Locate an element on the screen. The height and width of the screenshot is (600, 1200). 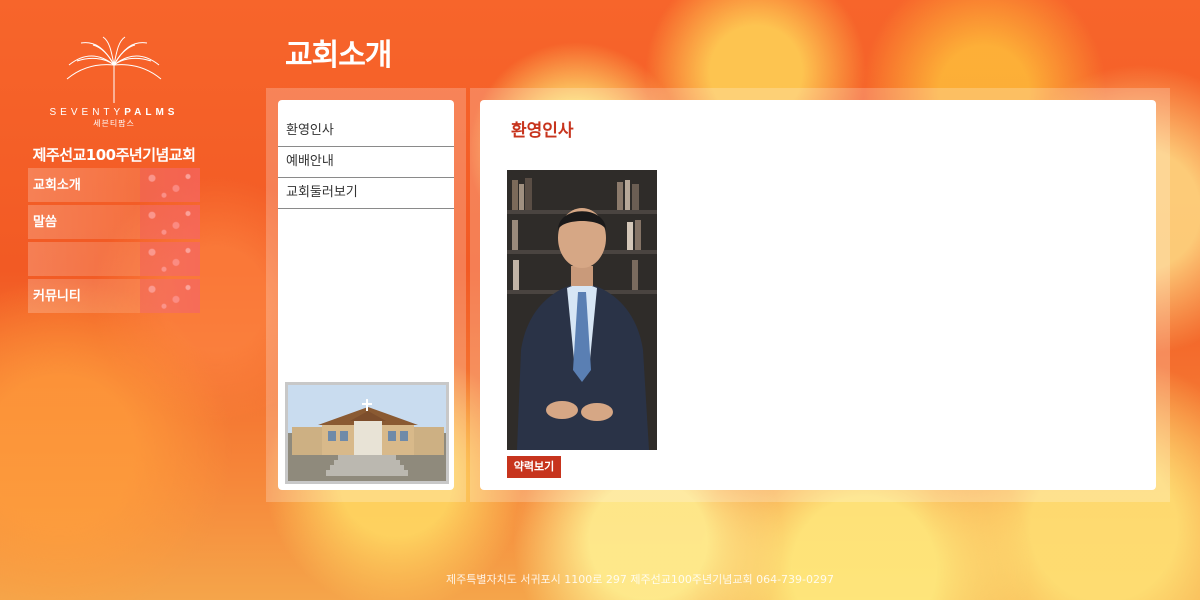
pastor-photo is located at coordinates (582, 310).